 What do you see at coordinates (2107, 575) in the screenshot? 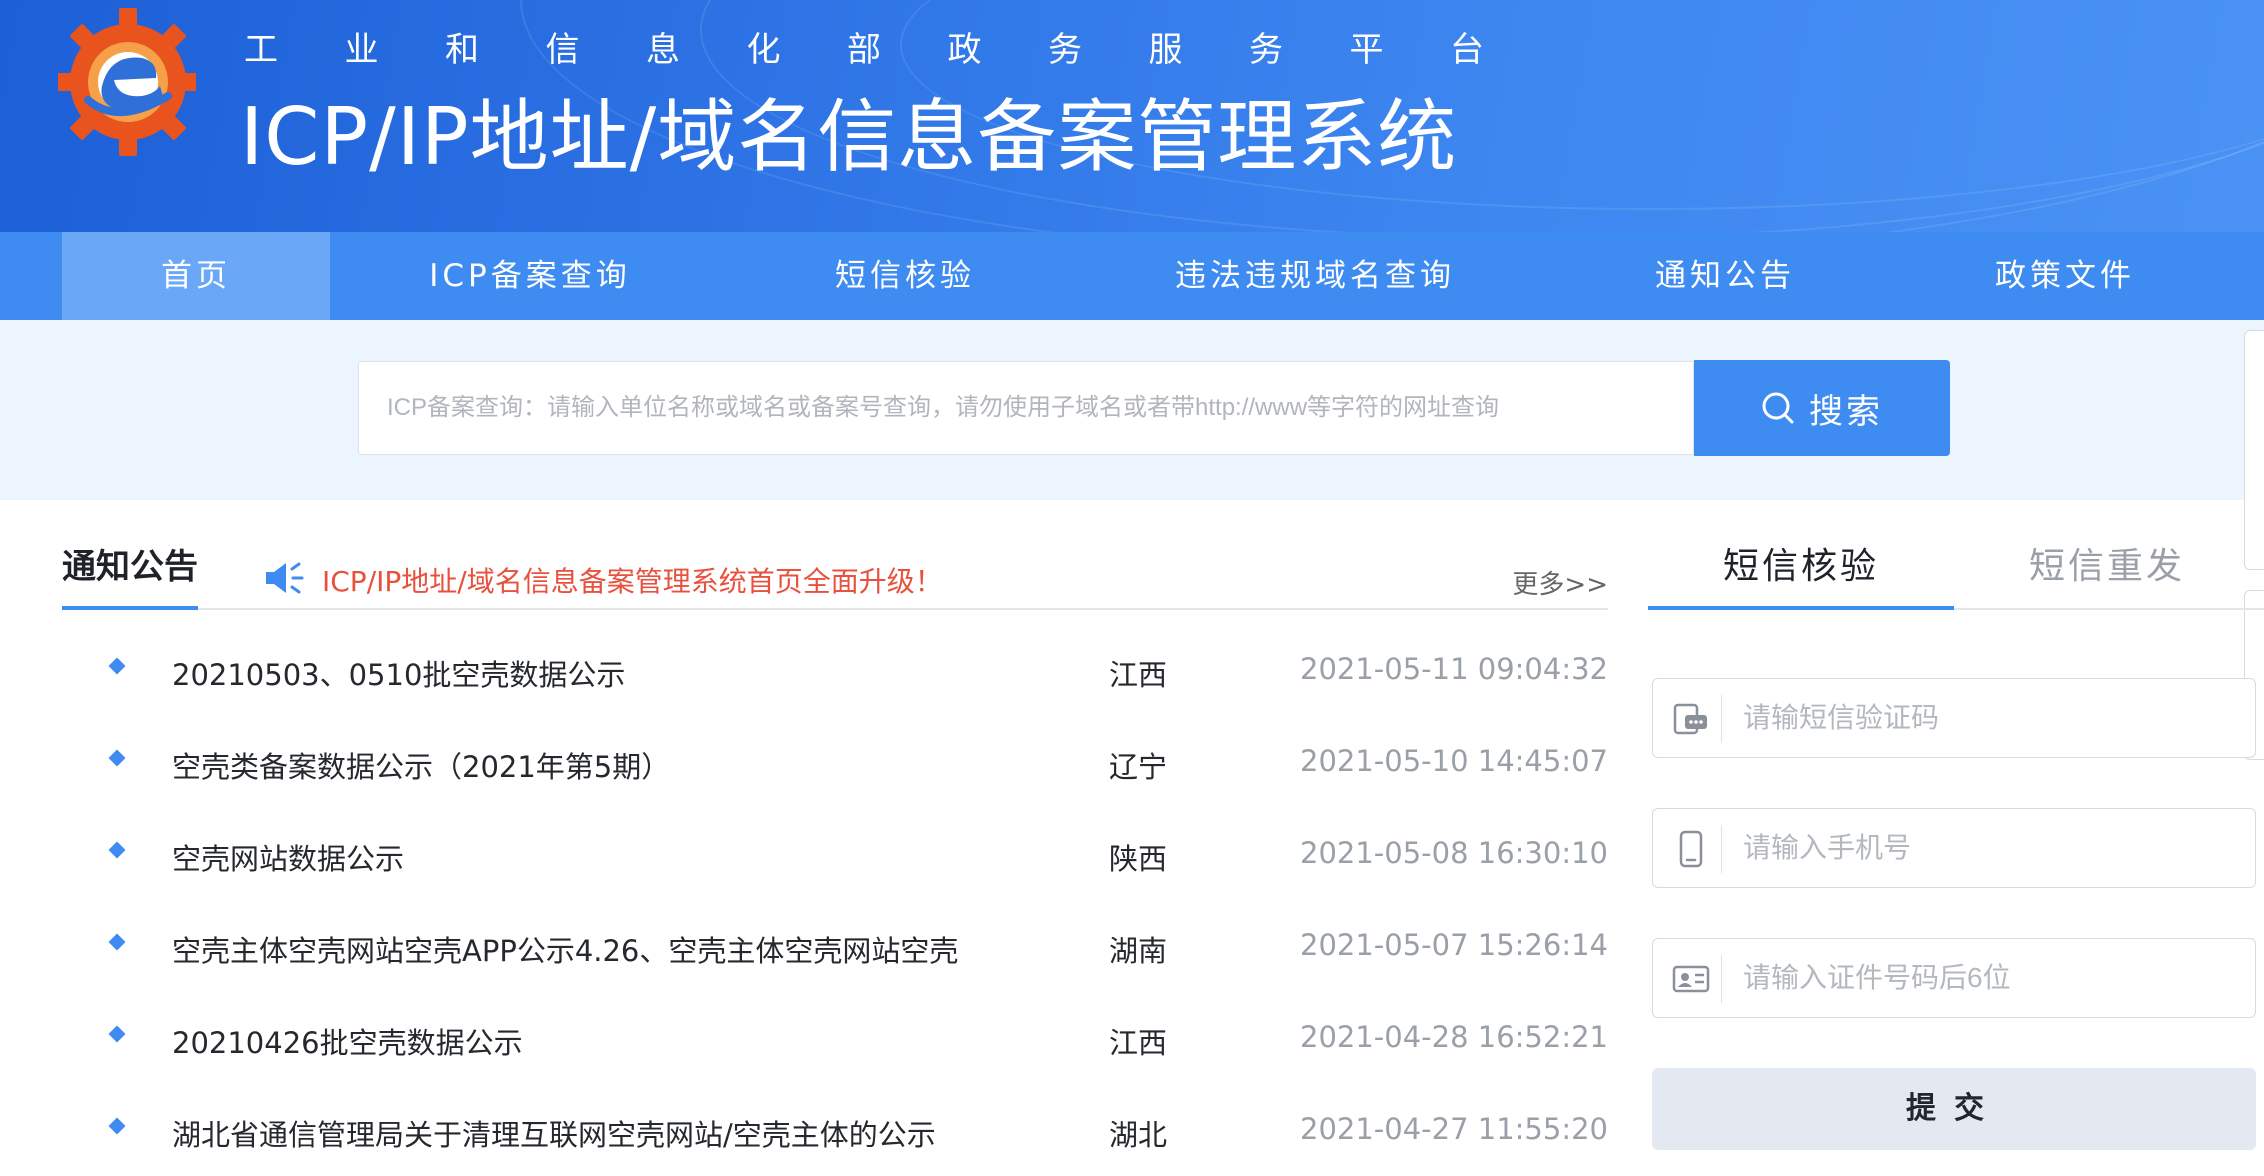
I see `tab-sms-resend: 短信重发` at bounding box center [2107, 575].